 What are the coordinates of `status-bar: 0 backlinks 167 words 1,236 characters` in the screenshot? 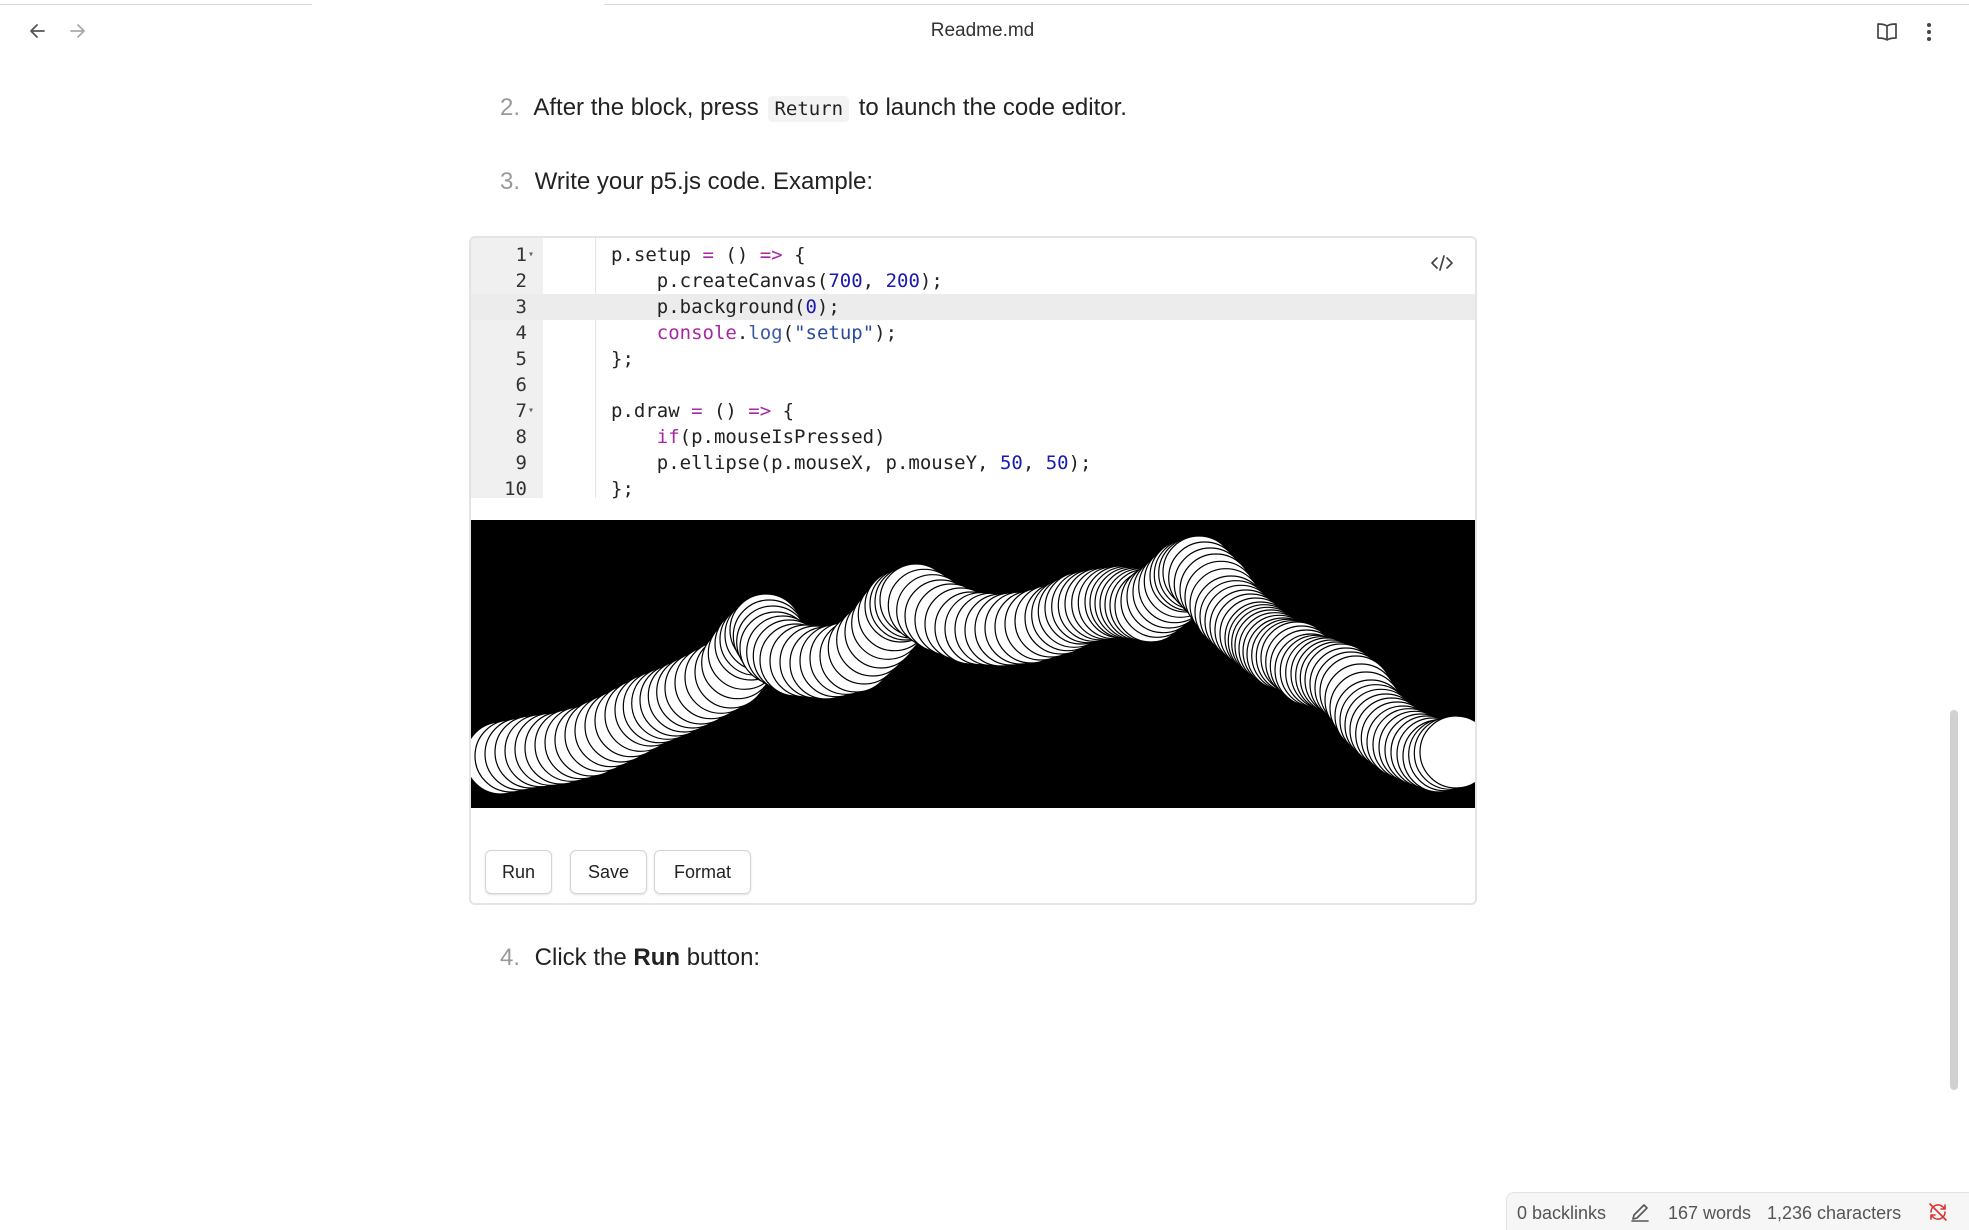 It's located at (1737, 1211).